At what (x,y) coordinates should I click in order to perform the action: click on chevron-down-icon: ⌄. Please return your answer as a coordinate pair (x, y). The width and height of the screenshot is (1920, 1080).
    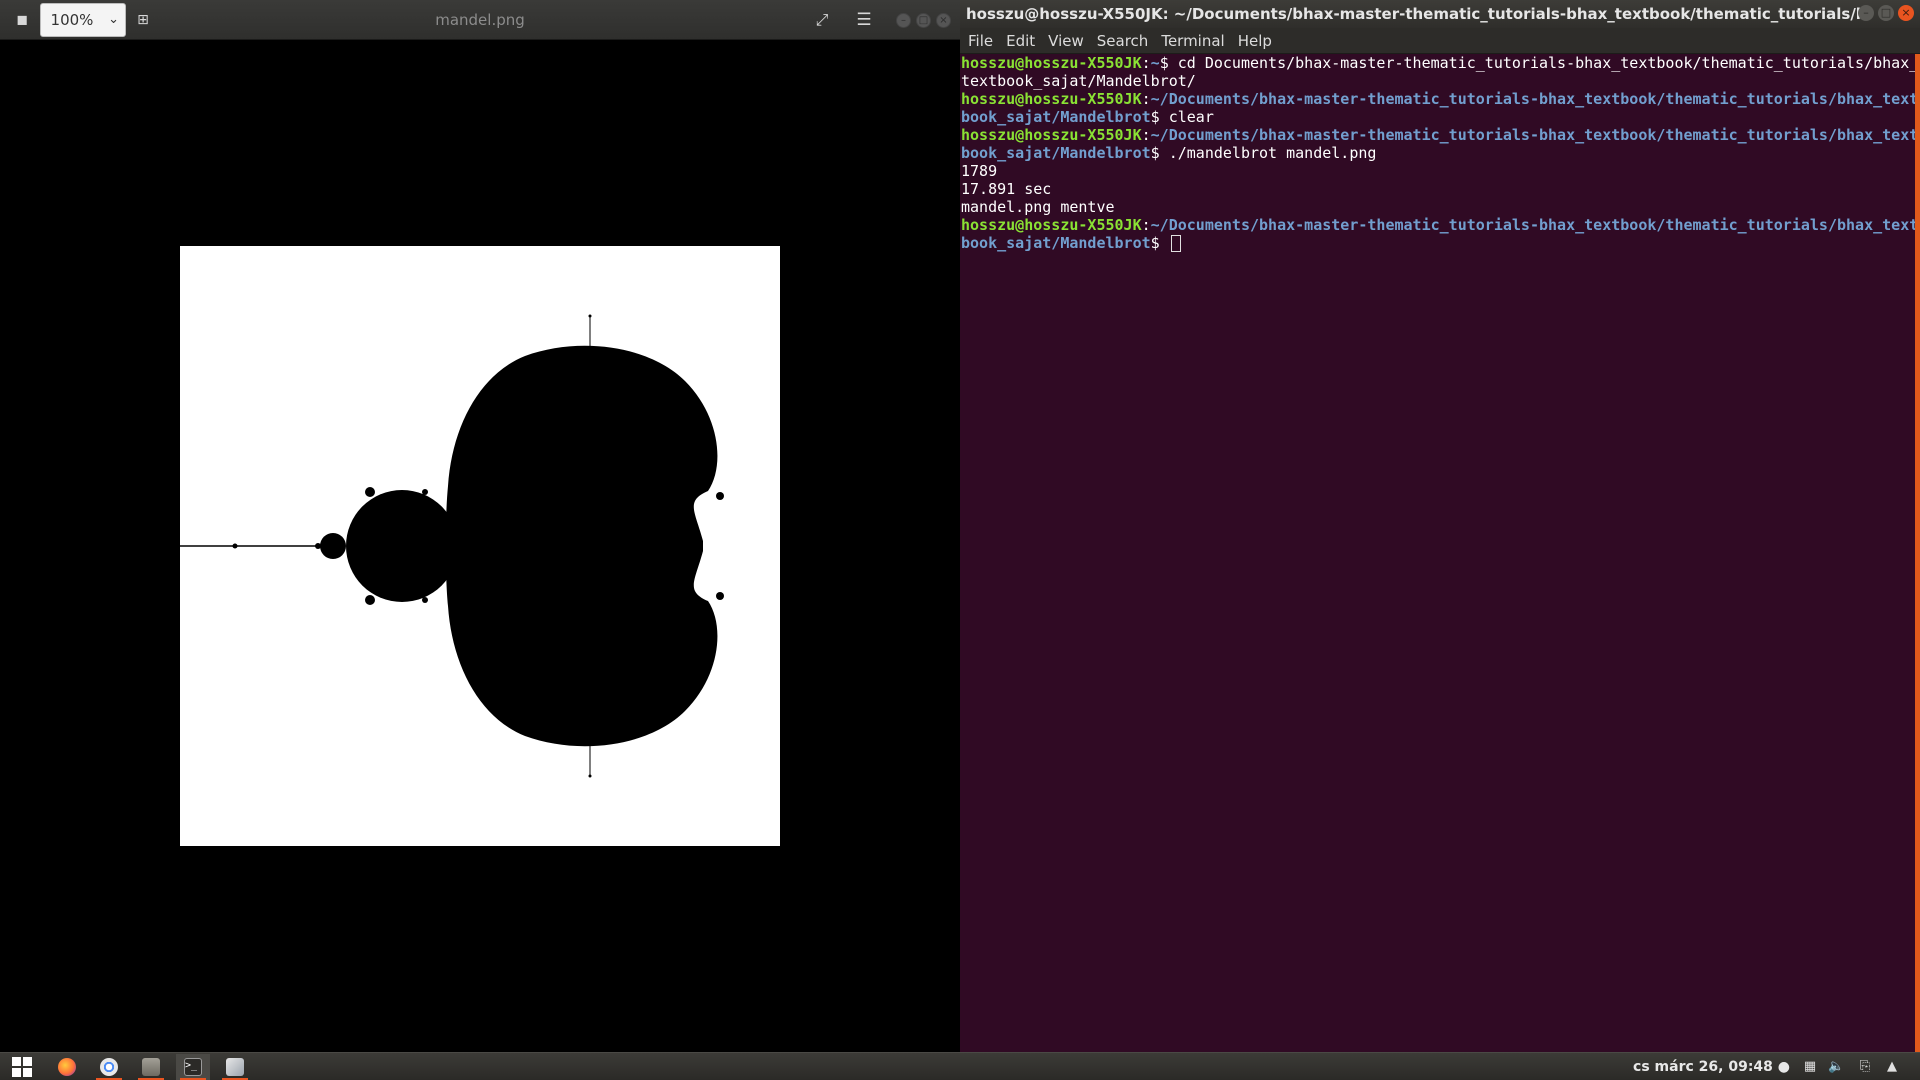
    Looking at the image, I should click on (113, 19).